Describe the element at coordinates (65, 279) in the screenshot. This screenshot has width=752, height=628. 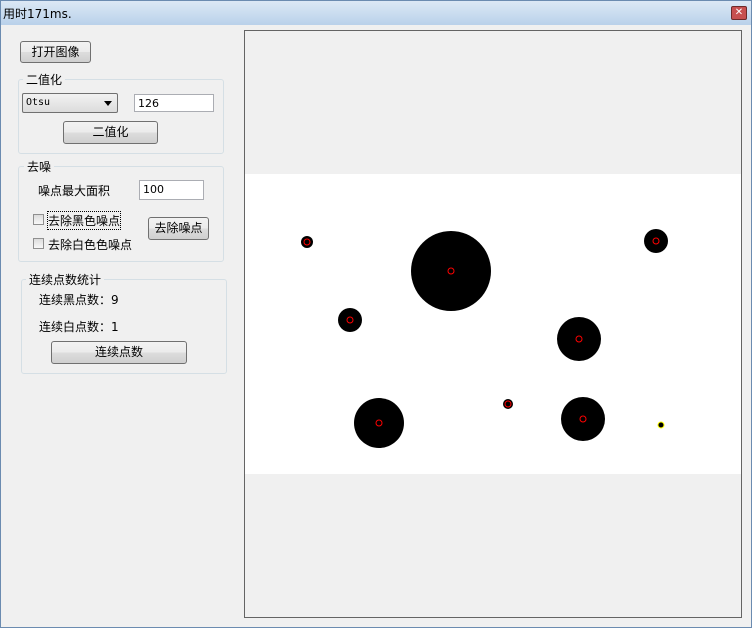
I see `stats-group-label: 连续点数统计` at that location.